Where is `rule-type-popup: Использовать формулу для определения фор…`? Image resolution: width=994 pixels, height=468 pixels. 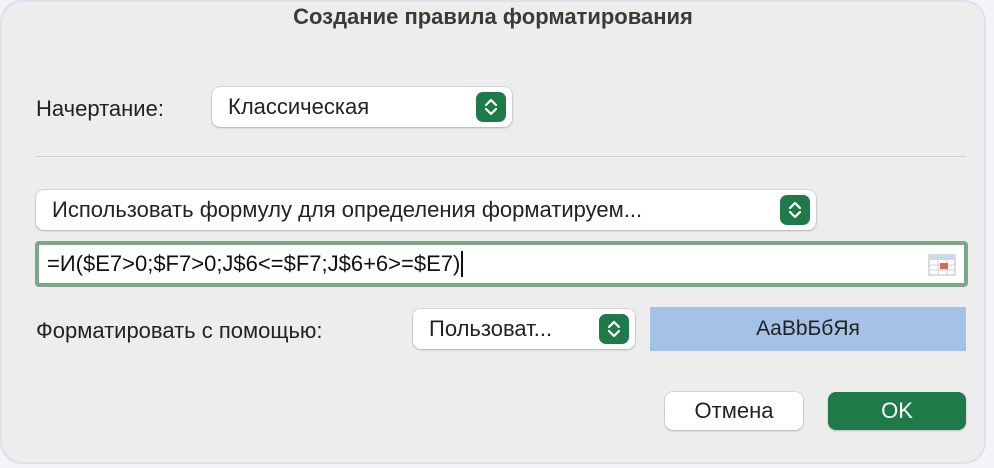
rule-type-popup: Использовать формулу для определения фор… is located at coordinates (426, 210).